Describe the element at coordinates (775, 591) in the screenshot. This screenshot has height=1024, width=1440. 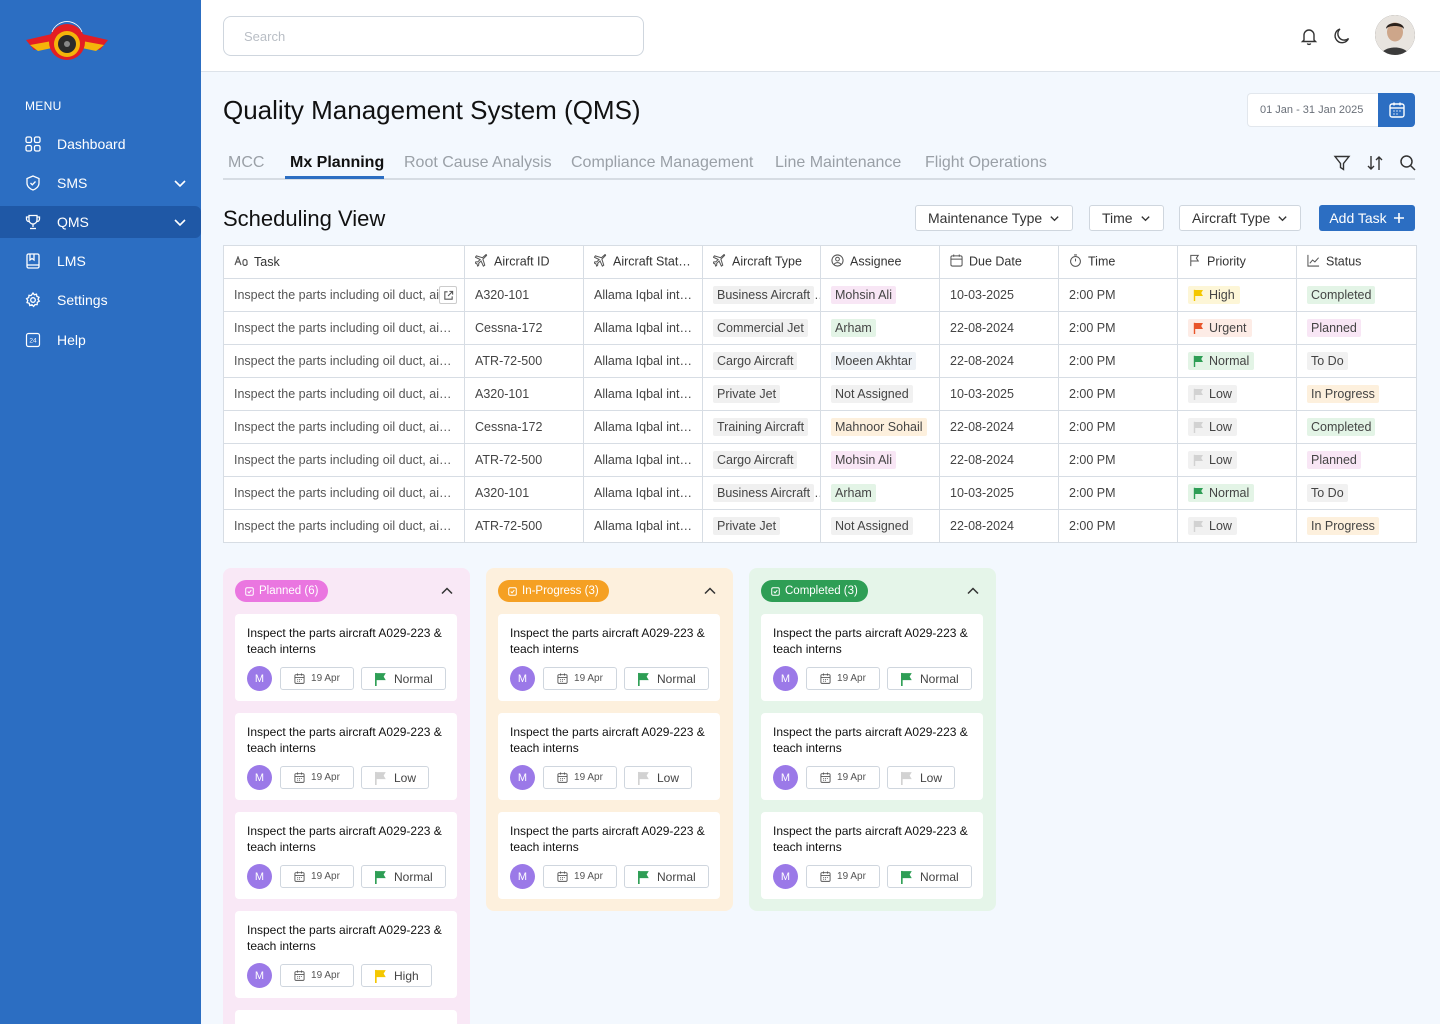
I see `checkbox-icon` at that location.